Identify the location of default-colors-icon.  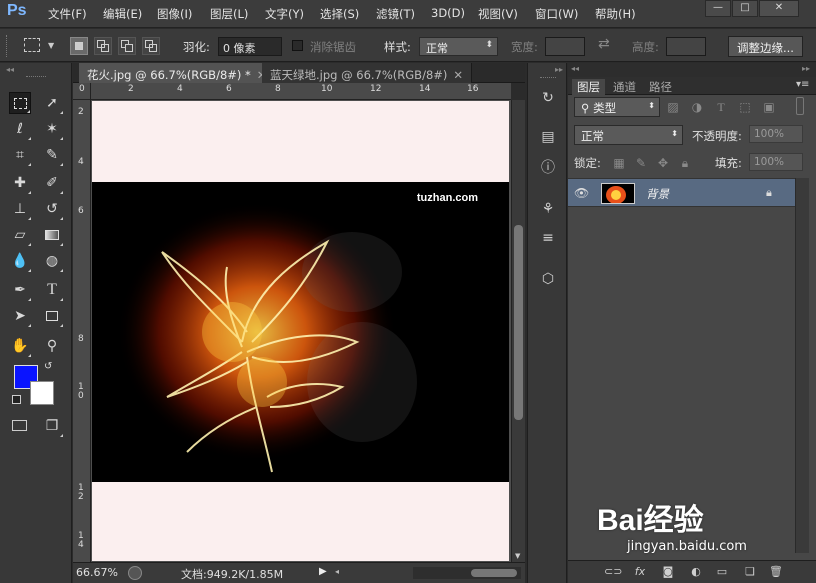
(16, 399).